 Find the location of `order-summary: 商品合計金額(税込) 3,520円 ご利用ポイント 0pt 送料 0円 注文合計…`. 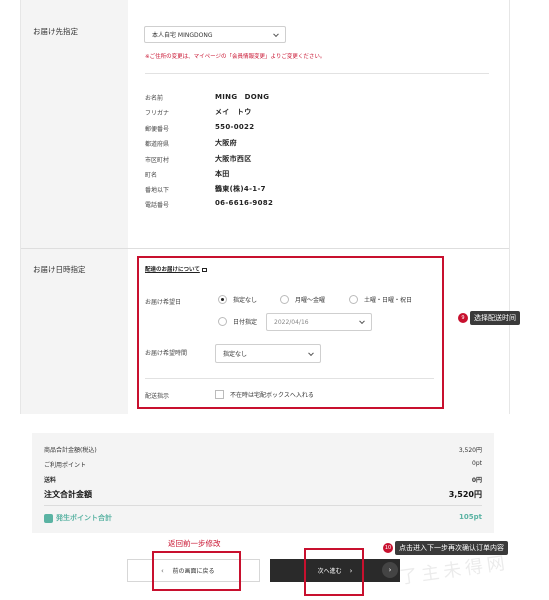

order-summary: 商品合計金額(税込) 3,520円 ご利用ポイント 0pt 送料 0円 注文合計… is located at coordinates (263, 483).